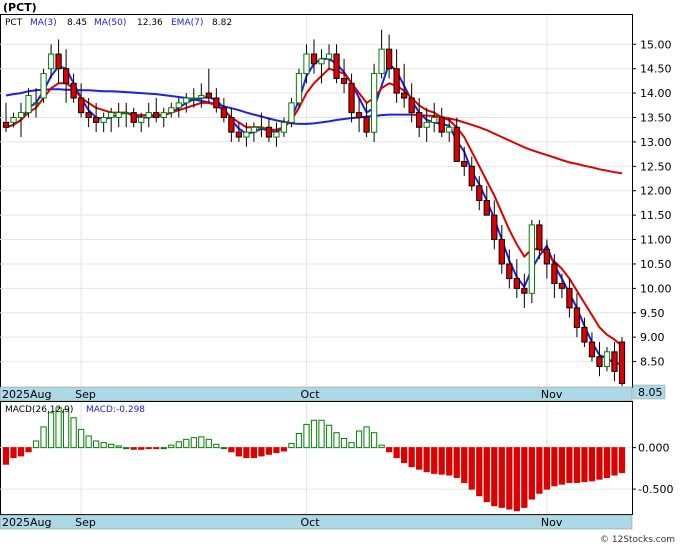 The image size is (680, 550). I want to click on month-label: Oct, so click(310, 522).